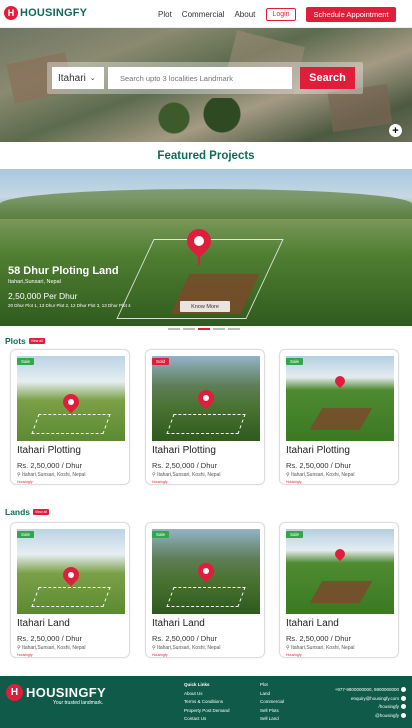 The image size is (412, 728). What do you see at coordinates (395, 130) in the screenshot?
I see `plus-icon: +` at bounding box center [395, 130].